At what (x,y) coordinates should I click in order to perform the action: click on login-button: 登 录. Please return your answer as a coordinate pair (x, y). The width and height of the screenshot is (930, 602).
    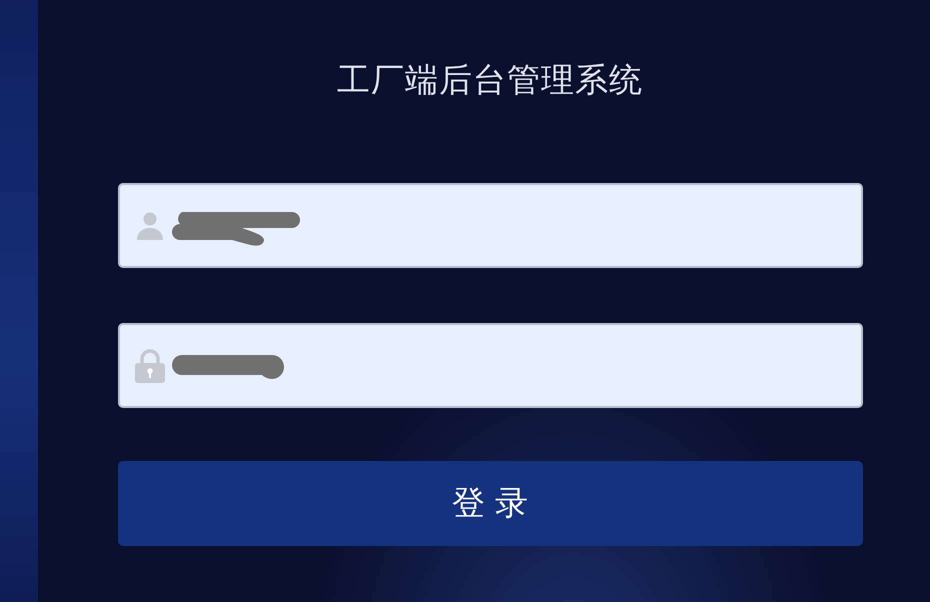
    Looking at the image, I should click on (490, 503).